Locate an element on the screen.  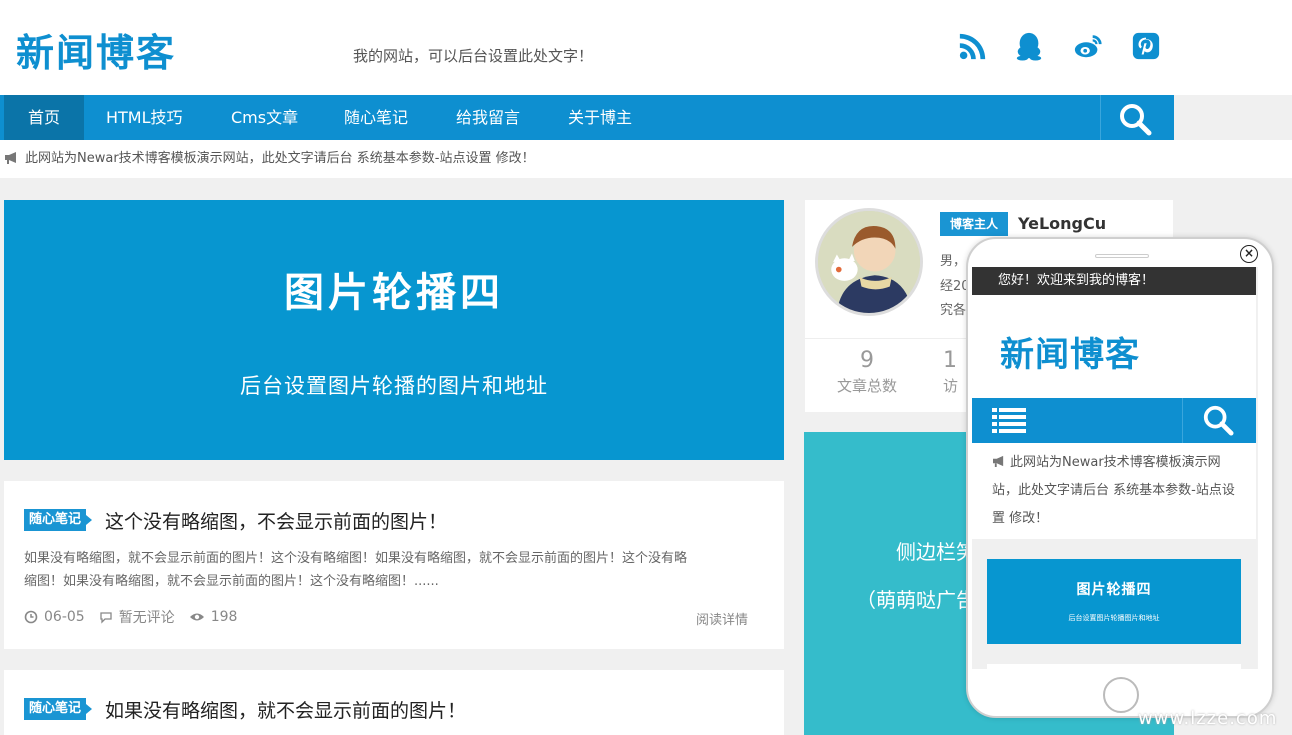
phone-home-button is located at coordinates (1121, 695).